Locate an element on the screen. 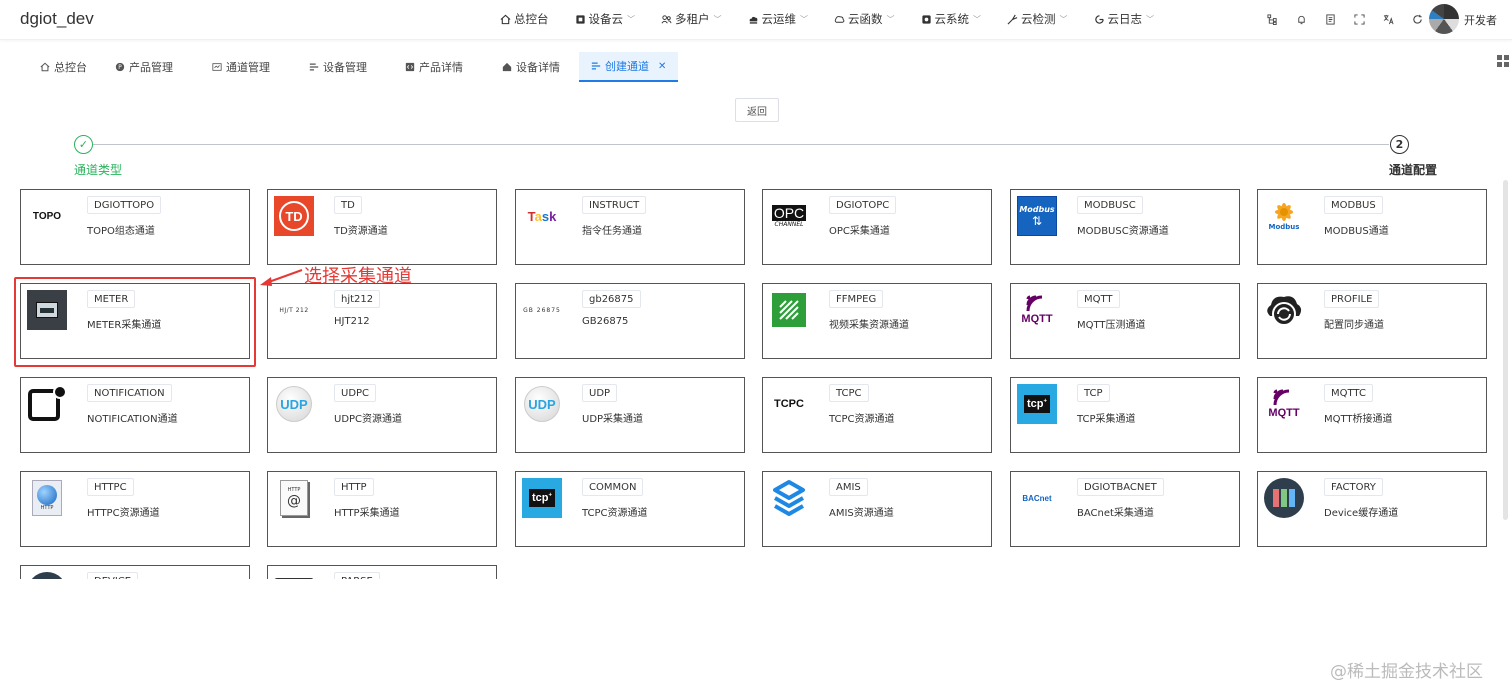 The width and height of the screenshot is (1512, 699). channel-type-tag: AMIS is located at coordinates (848, 487).